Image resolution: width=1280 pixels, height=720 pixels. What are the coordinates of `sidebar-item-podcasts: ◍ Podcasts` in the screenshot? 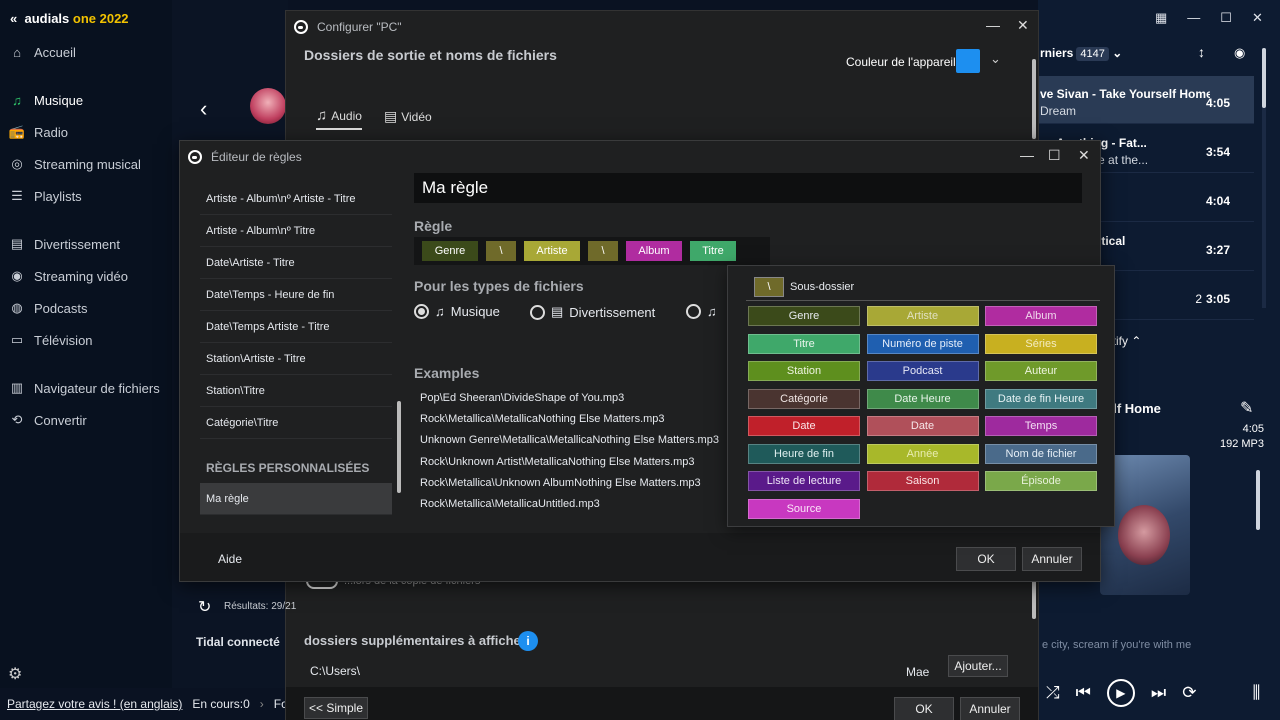 It's located at (86, 308).